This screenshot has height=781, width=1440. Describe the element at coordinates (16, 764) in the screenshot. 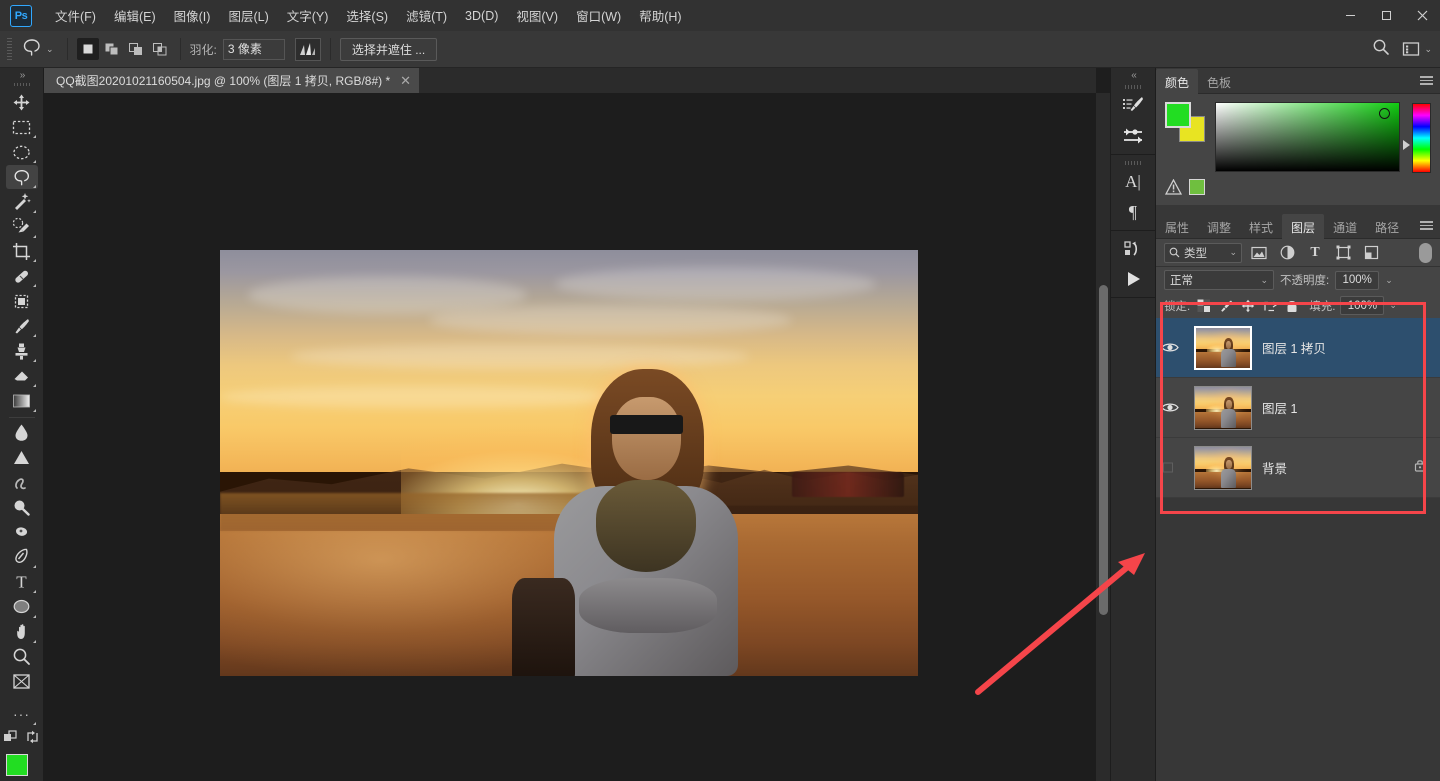

I see `foreground-color-swatch` at that location.